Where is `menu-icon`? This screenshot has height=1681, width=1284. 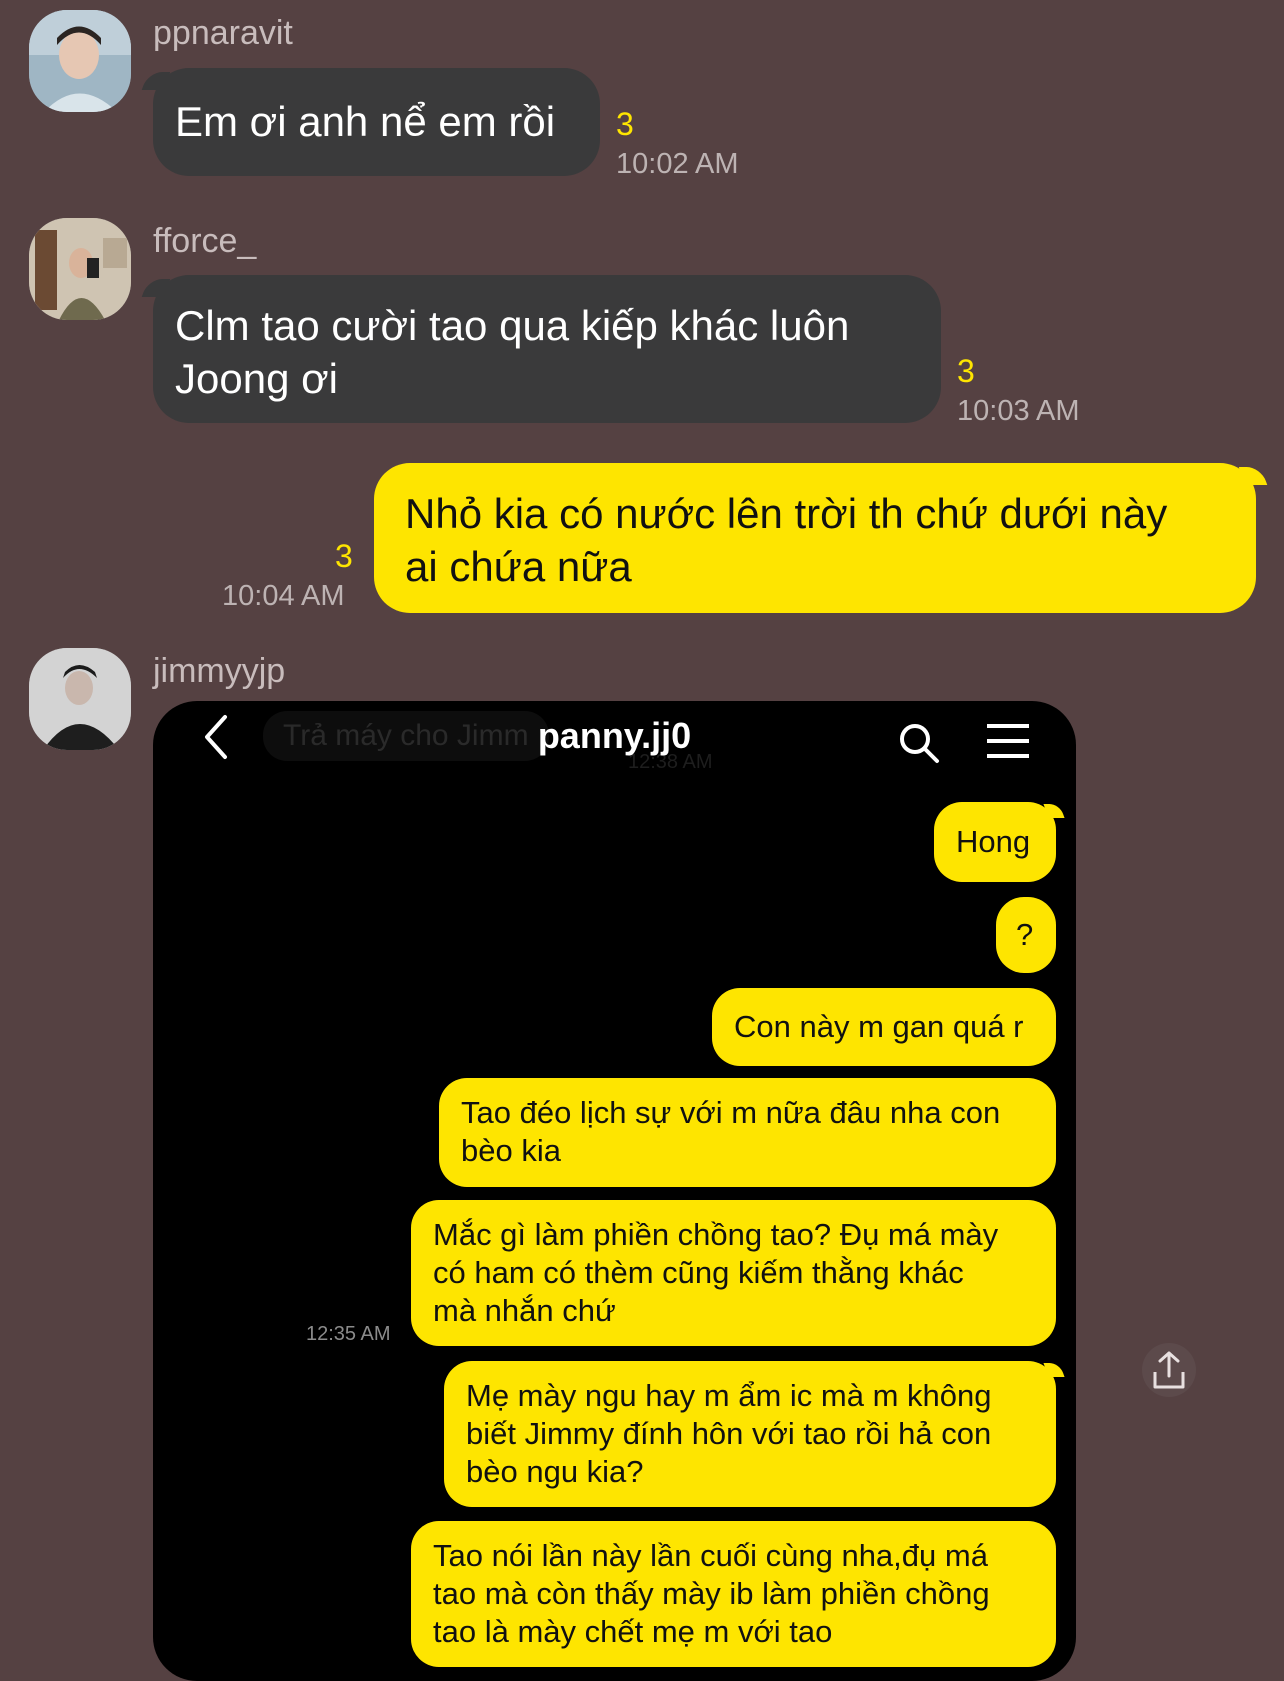 menu-icon is located at coordinates (1008, 743).